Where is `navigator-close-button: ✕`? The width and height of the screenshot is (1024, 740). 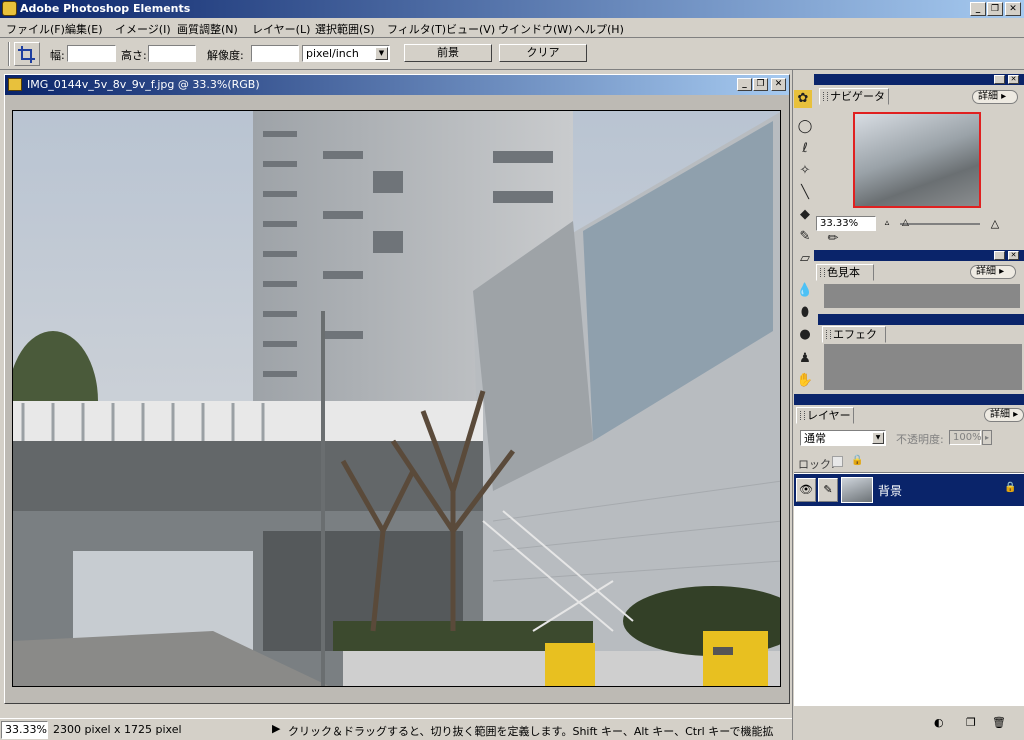 navigator-close-button: ✕ is located at coordinates (1013, 79).